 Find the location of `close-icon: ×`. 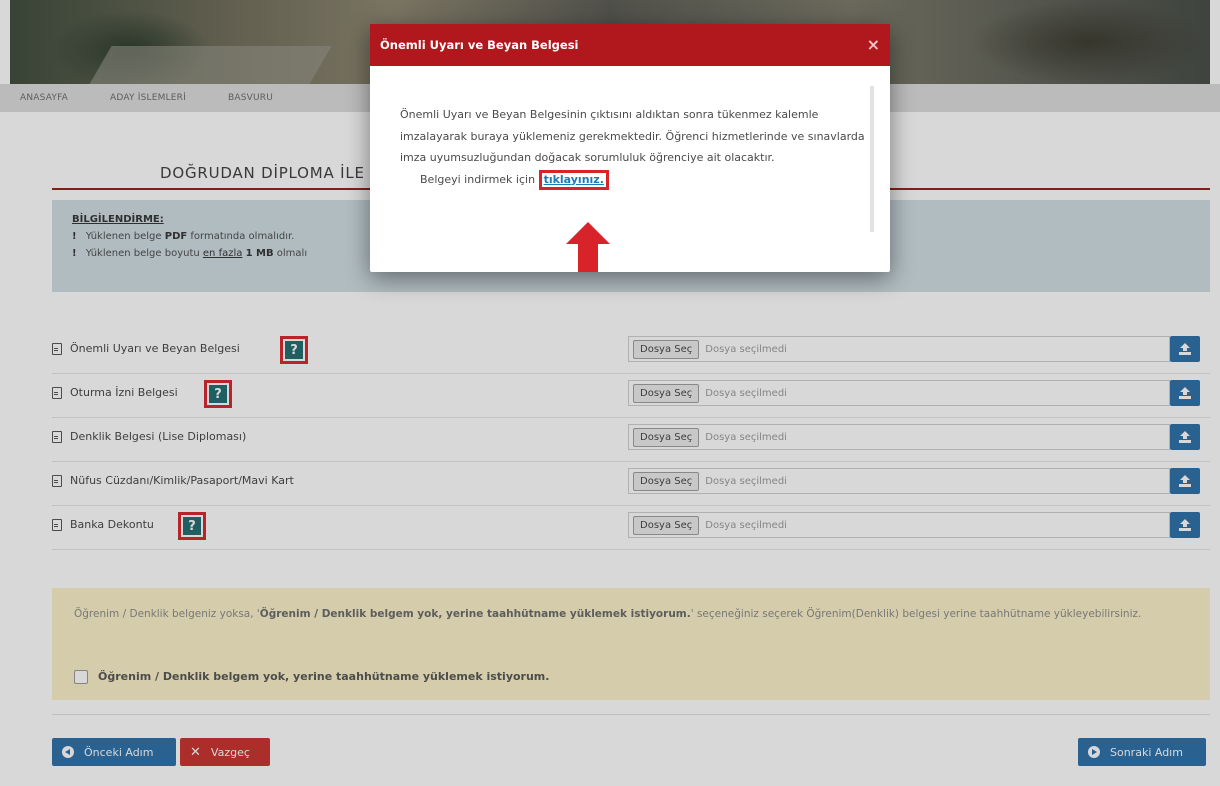

close-icon: × is located at coordinates (873, 45).